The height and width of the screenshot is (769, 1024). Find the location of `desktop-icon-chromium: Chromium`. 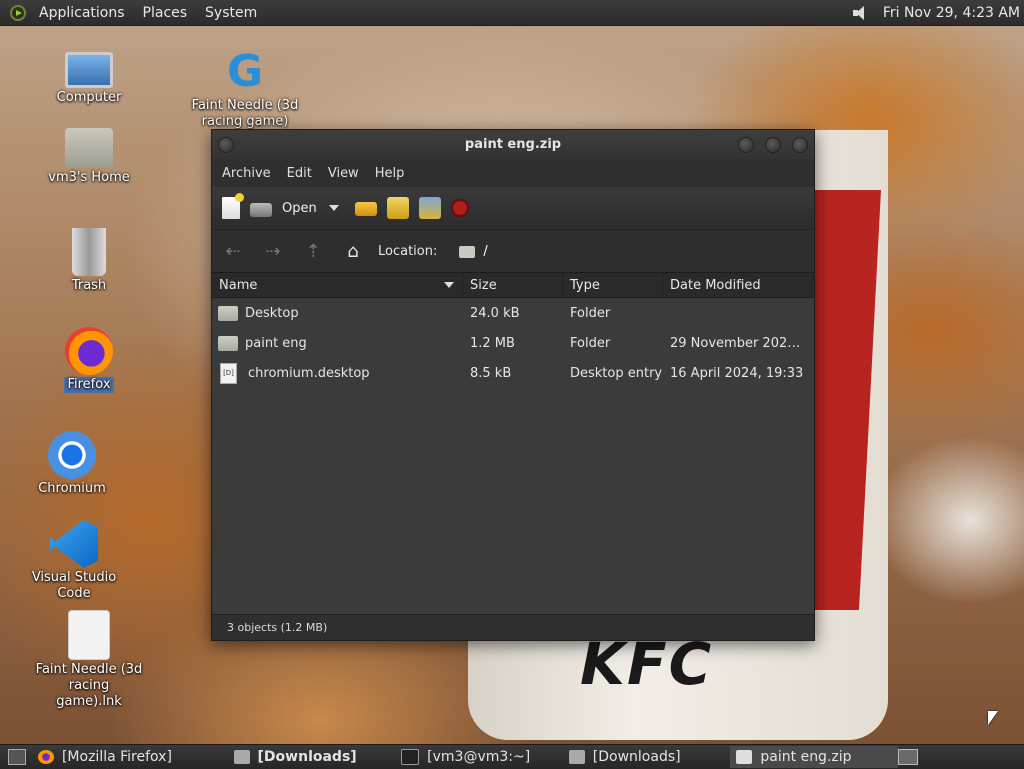

desktop-icon-chromium: Chromium is located at coordinates (72, 464).